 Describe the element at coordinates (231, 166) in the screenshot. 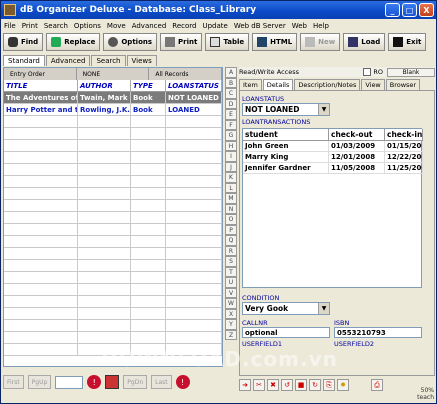

I see `letter-button: J` at that location.